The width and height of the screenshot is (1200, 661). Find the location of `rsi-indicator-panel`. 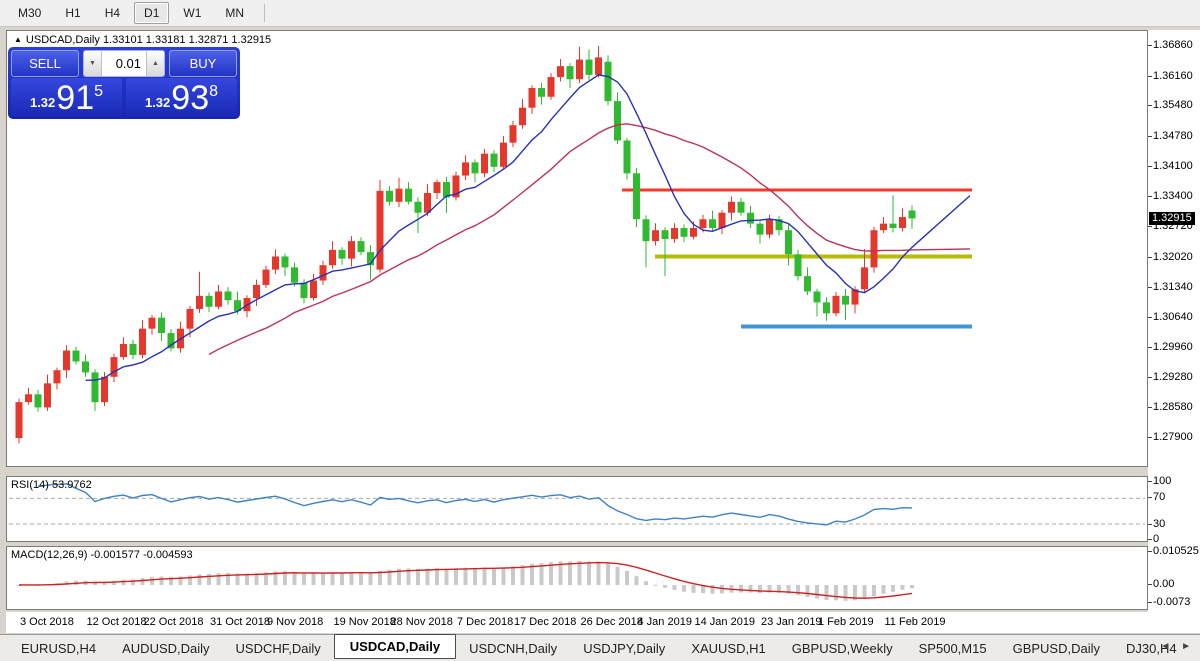

rsi-indicator-panel is located at coordinates (577, 509).